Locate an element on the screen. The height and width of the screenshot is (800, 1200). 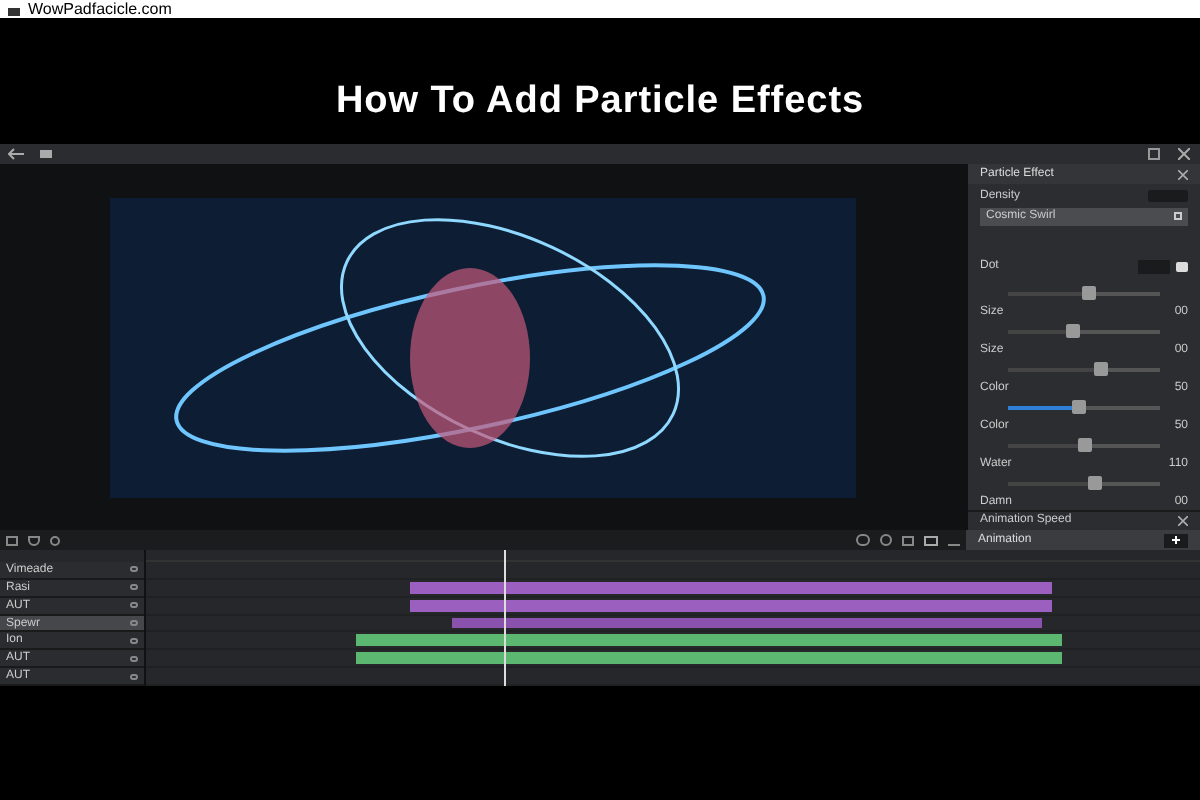
window-icon is located at coordinates (1154, 154).